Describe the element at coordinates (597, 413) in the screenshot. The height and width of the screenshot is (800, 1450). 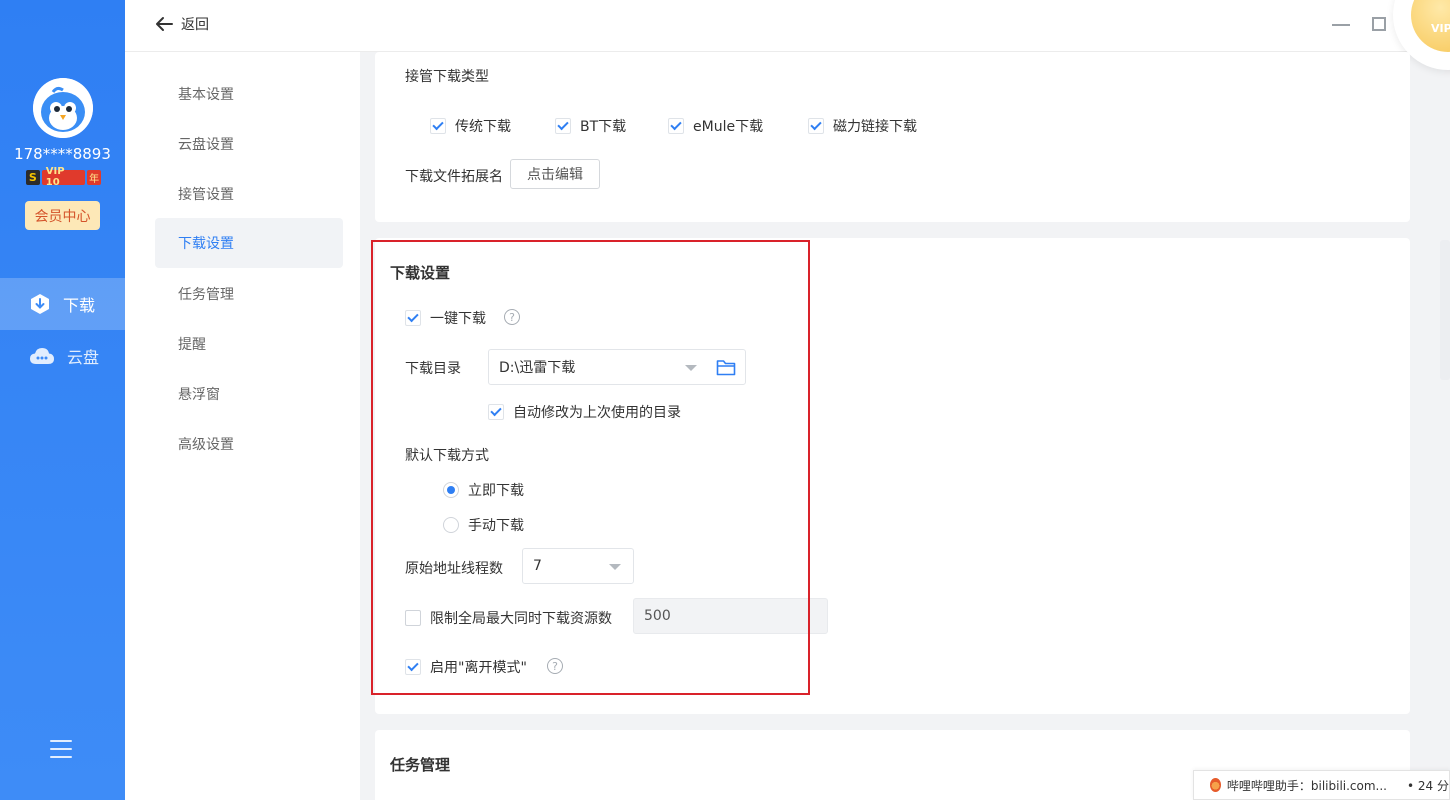
I see `auto-dir-label: 自动修改为上次使用的目录` at that location.